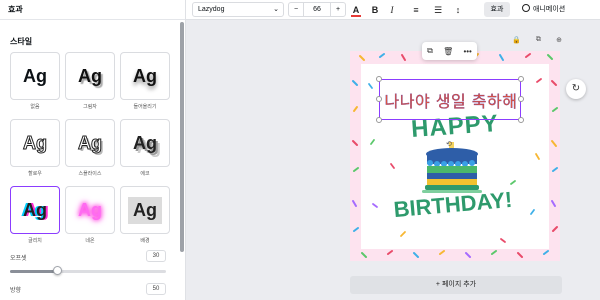 The height and width of the screenshot is (300, 600). What do you see at coordinates (92, 10) in the screenshot?
I see `panel-title: 효과` at bounding box center [92, 10].